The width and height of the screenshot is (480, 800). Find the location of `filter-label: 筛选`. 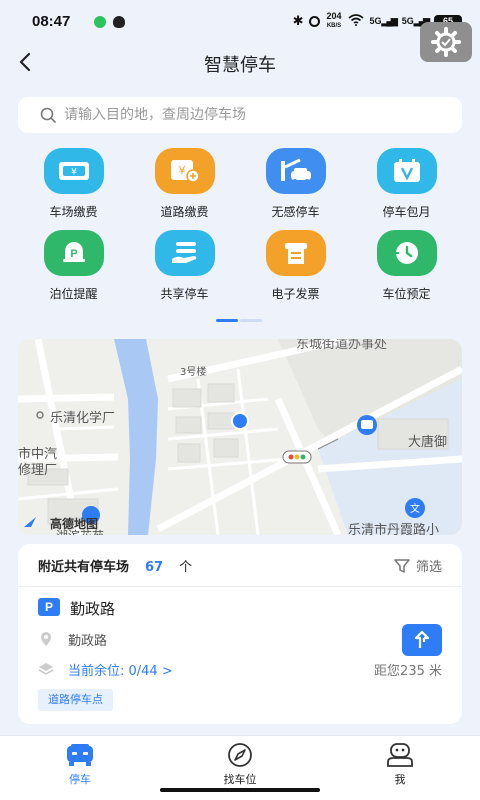

filter-label: 筛选 is located at coordinates (428, 567).